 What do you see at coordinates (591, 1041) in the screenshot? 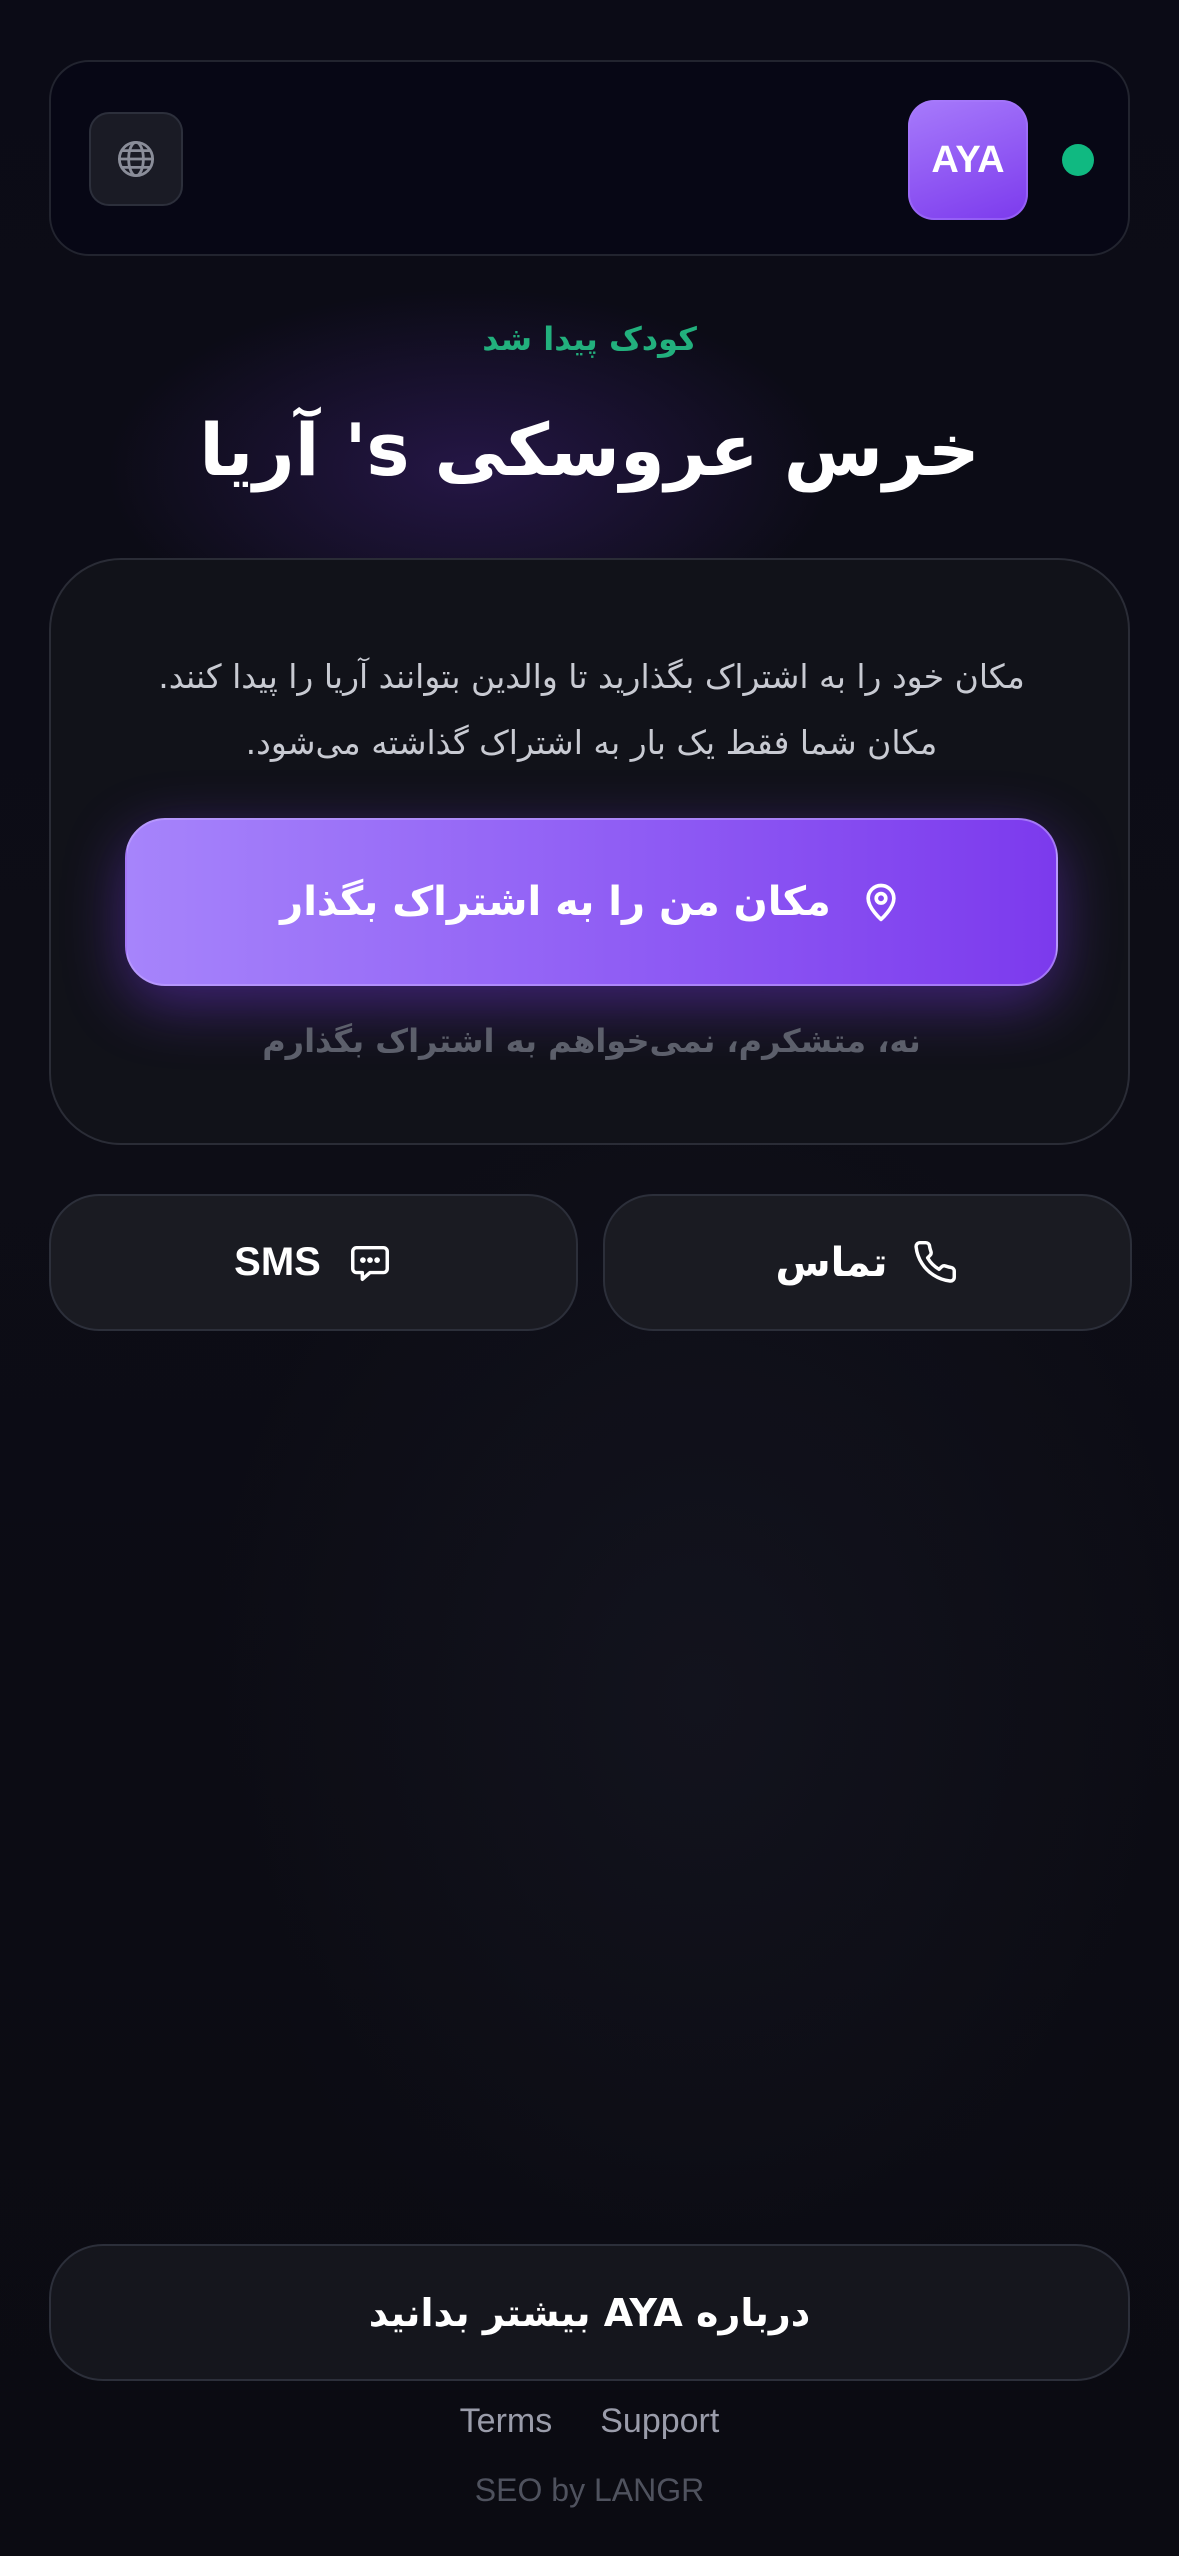
I see `decline-share-link: نه، متشکرم، نمی‌خواهم به اشتراک بگذارم` at bounding box center [591, 1041].